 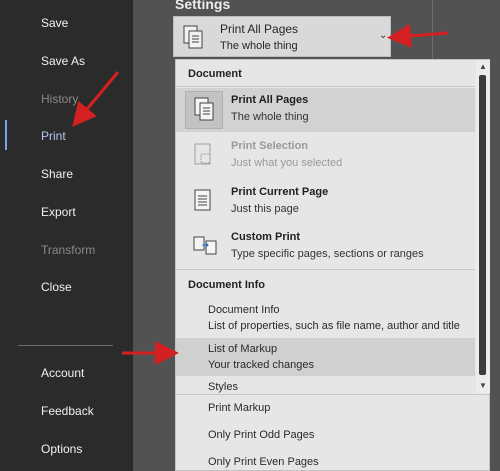 What do you see at coordinates (96, 99) in the screenshot?
I see `arrow-to-print` at bounding box center [96, 99].